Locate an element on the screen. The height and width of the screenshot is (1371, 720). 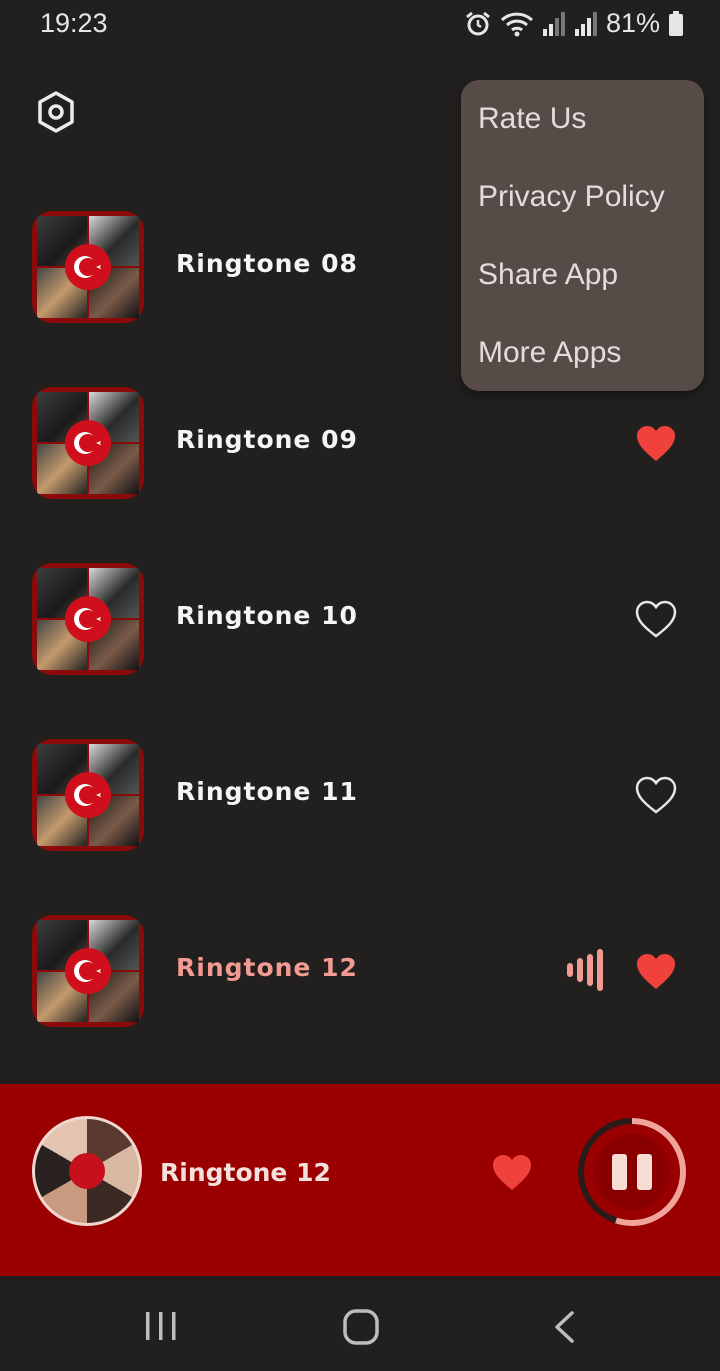
ringtone-title: Ringtone 08 is located at coordinates (267, 263).